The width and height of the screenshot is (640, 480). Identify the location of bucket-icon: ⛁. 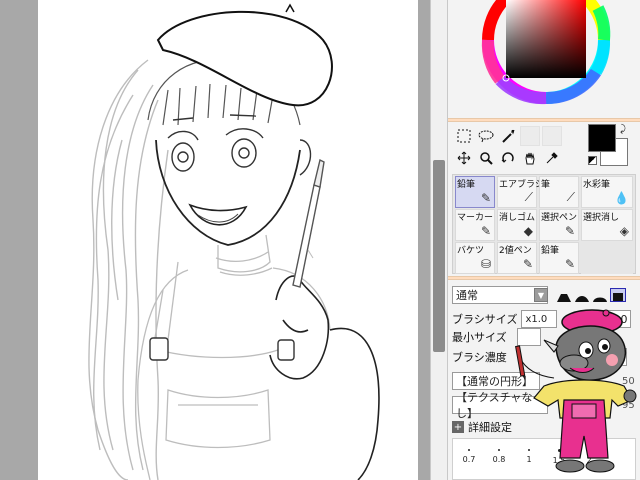
(485, 264).